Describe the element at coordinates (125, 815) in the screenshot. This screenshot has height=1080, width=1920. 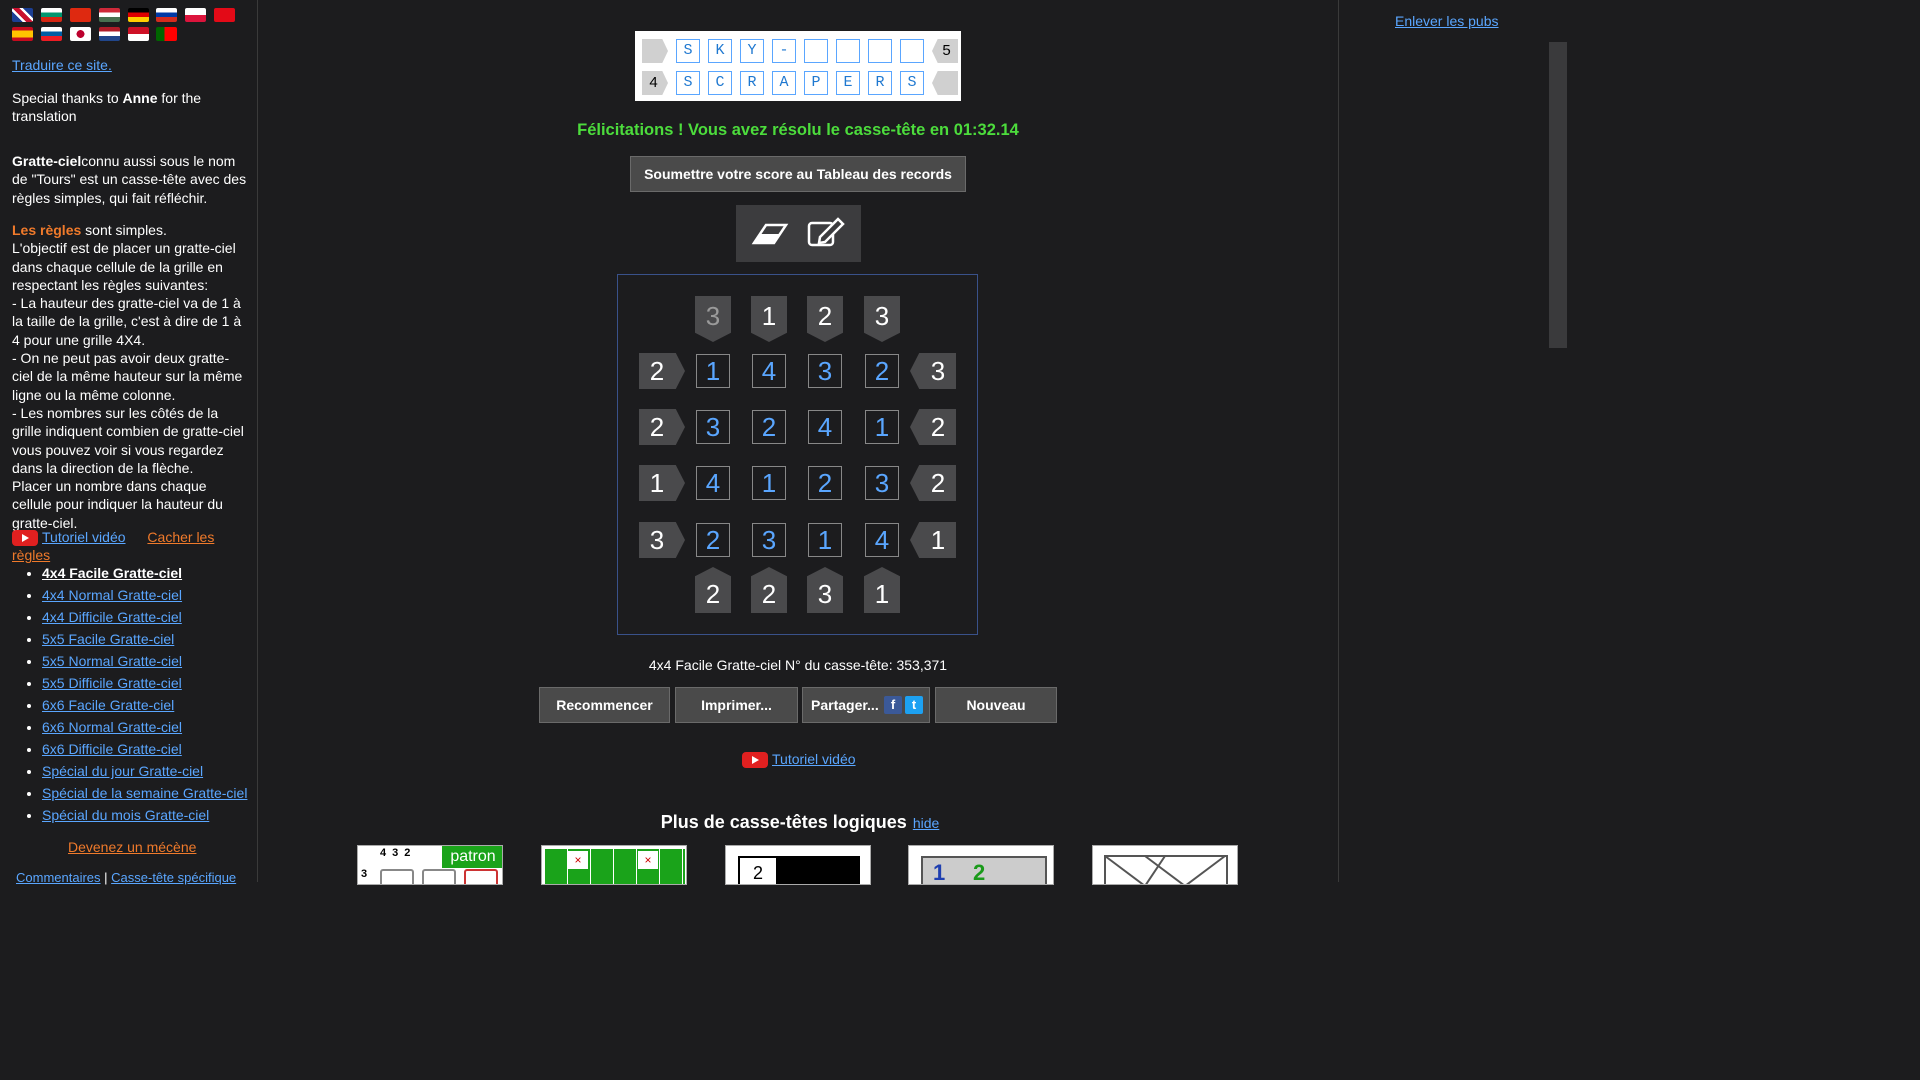
I see `nav-monthly-special: Spécial du mois Gratte-ciel` at that location.